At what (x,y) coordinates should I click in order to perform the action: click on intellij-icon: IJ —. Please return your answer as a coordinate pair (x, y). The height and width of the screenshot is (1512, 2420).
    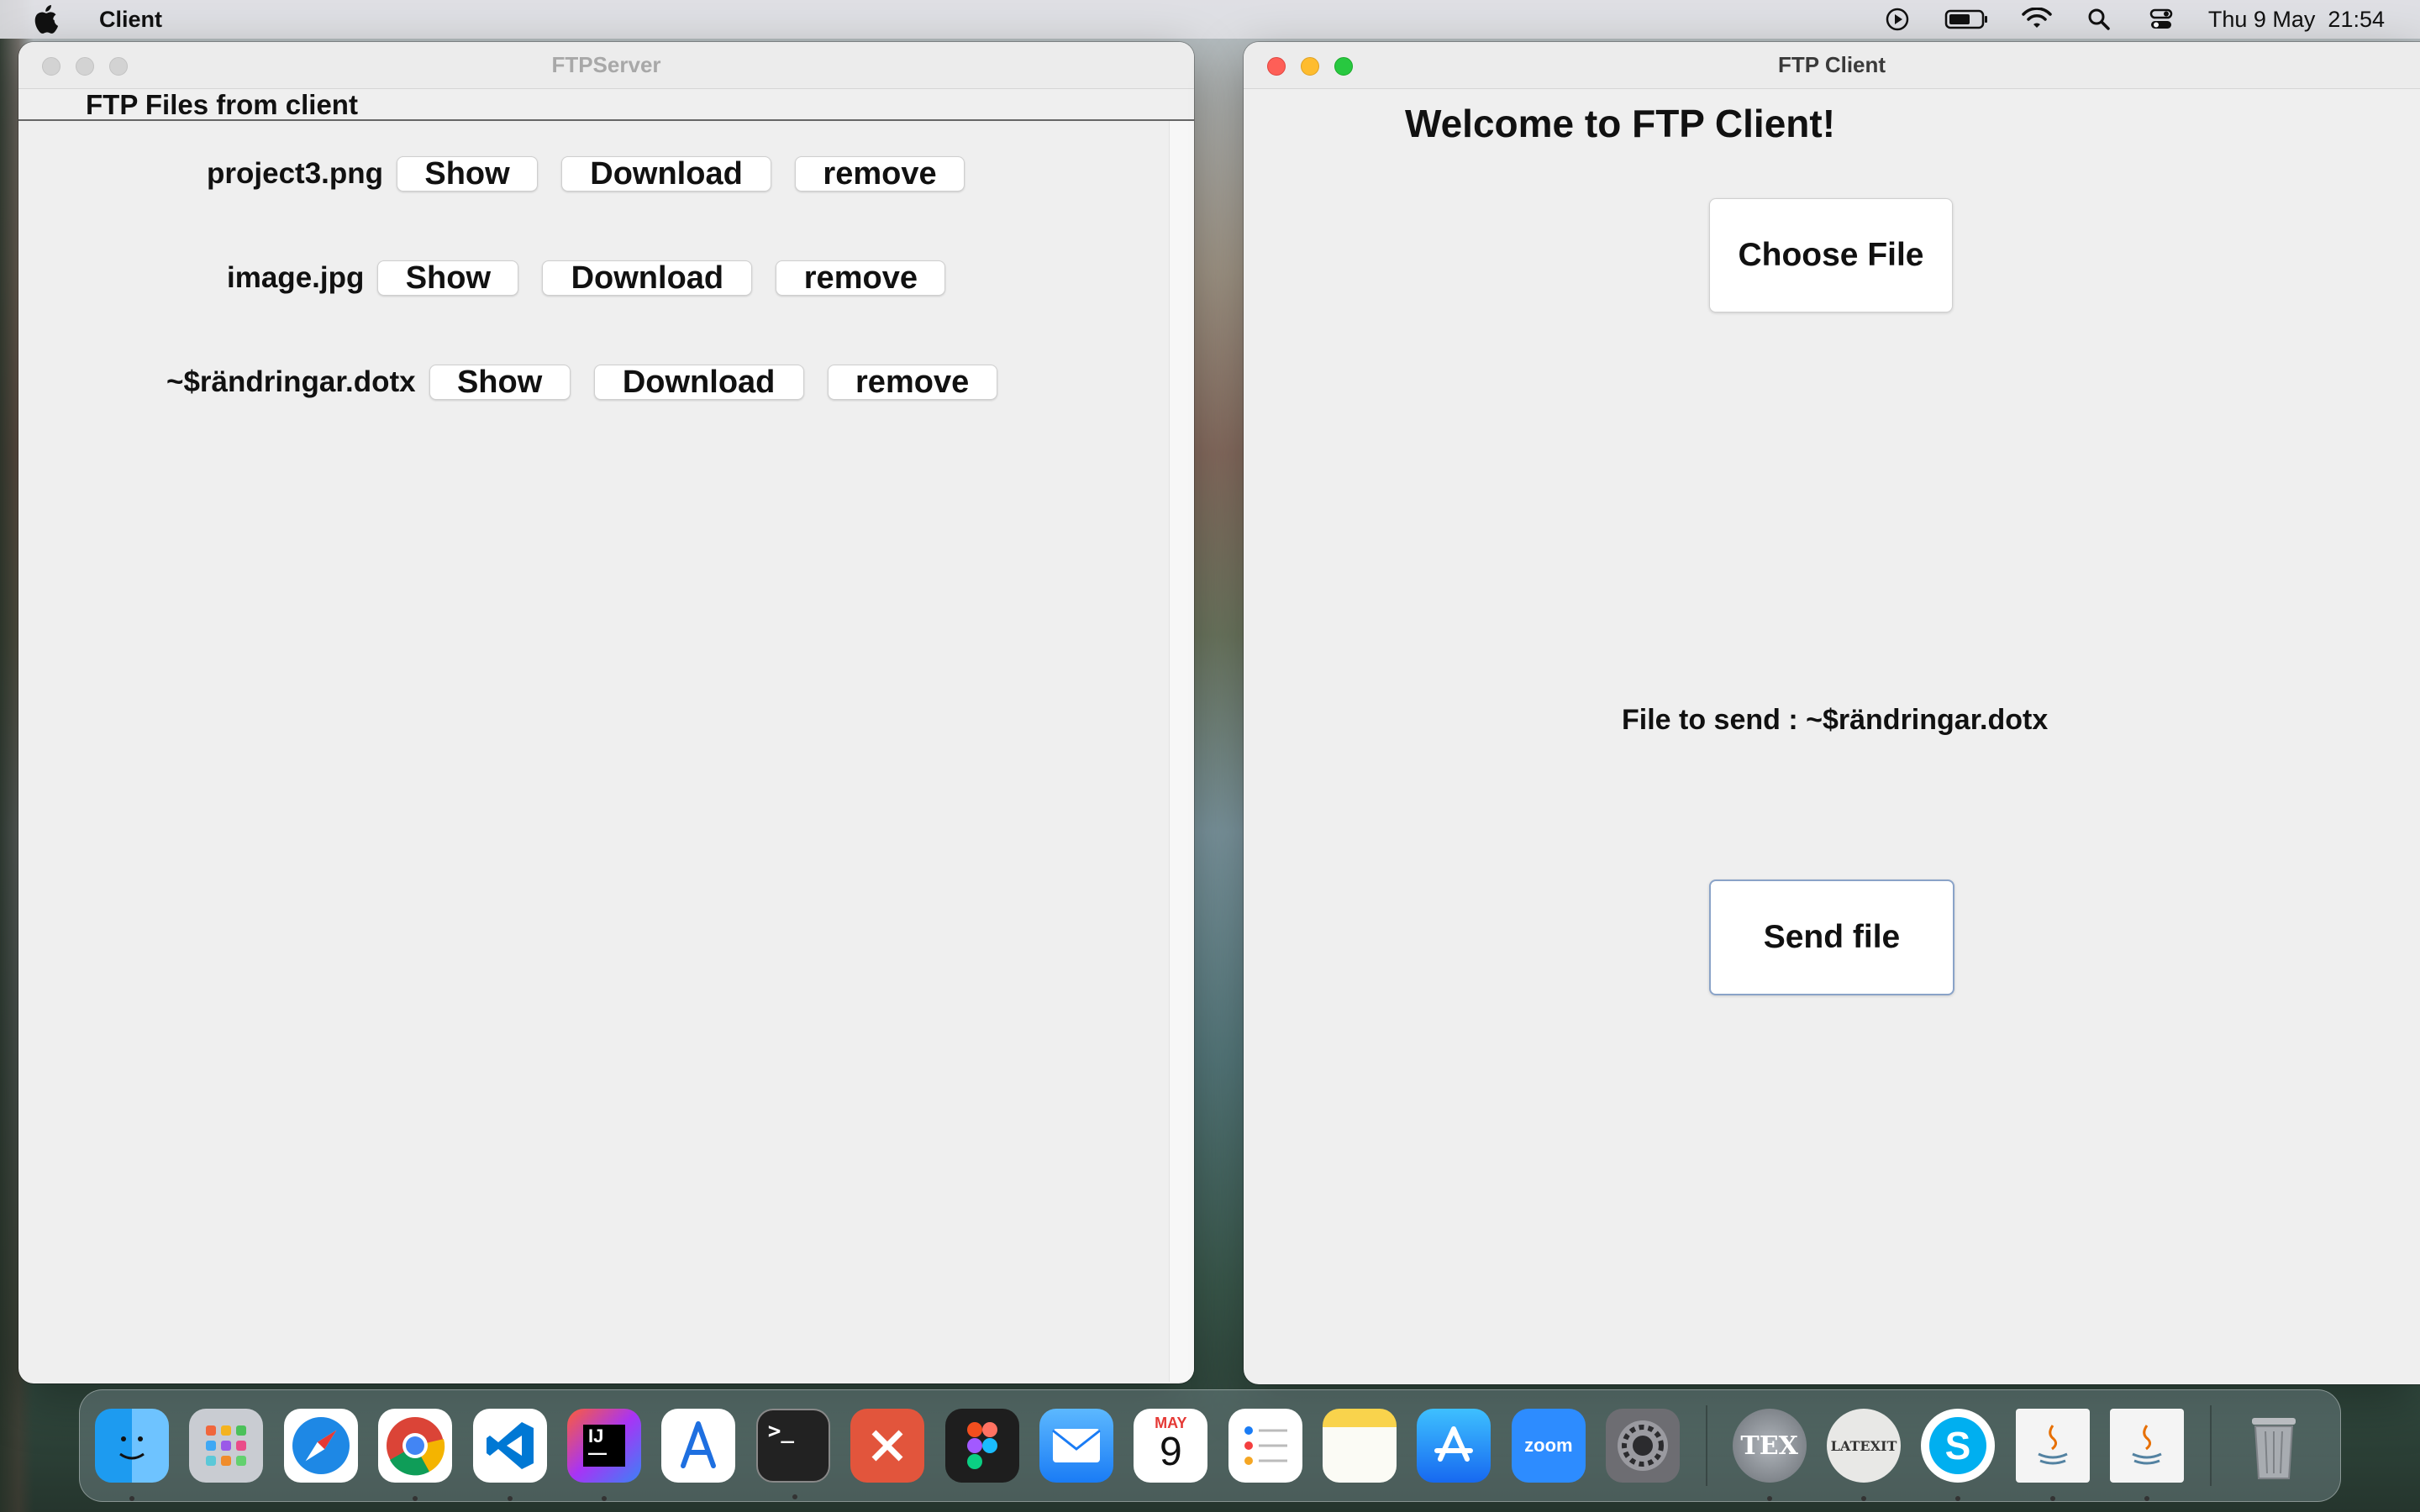
    Looking at the image, I should click on (603, 1455).